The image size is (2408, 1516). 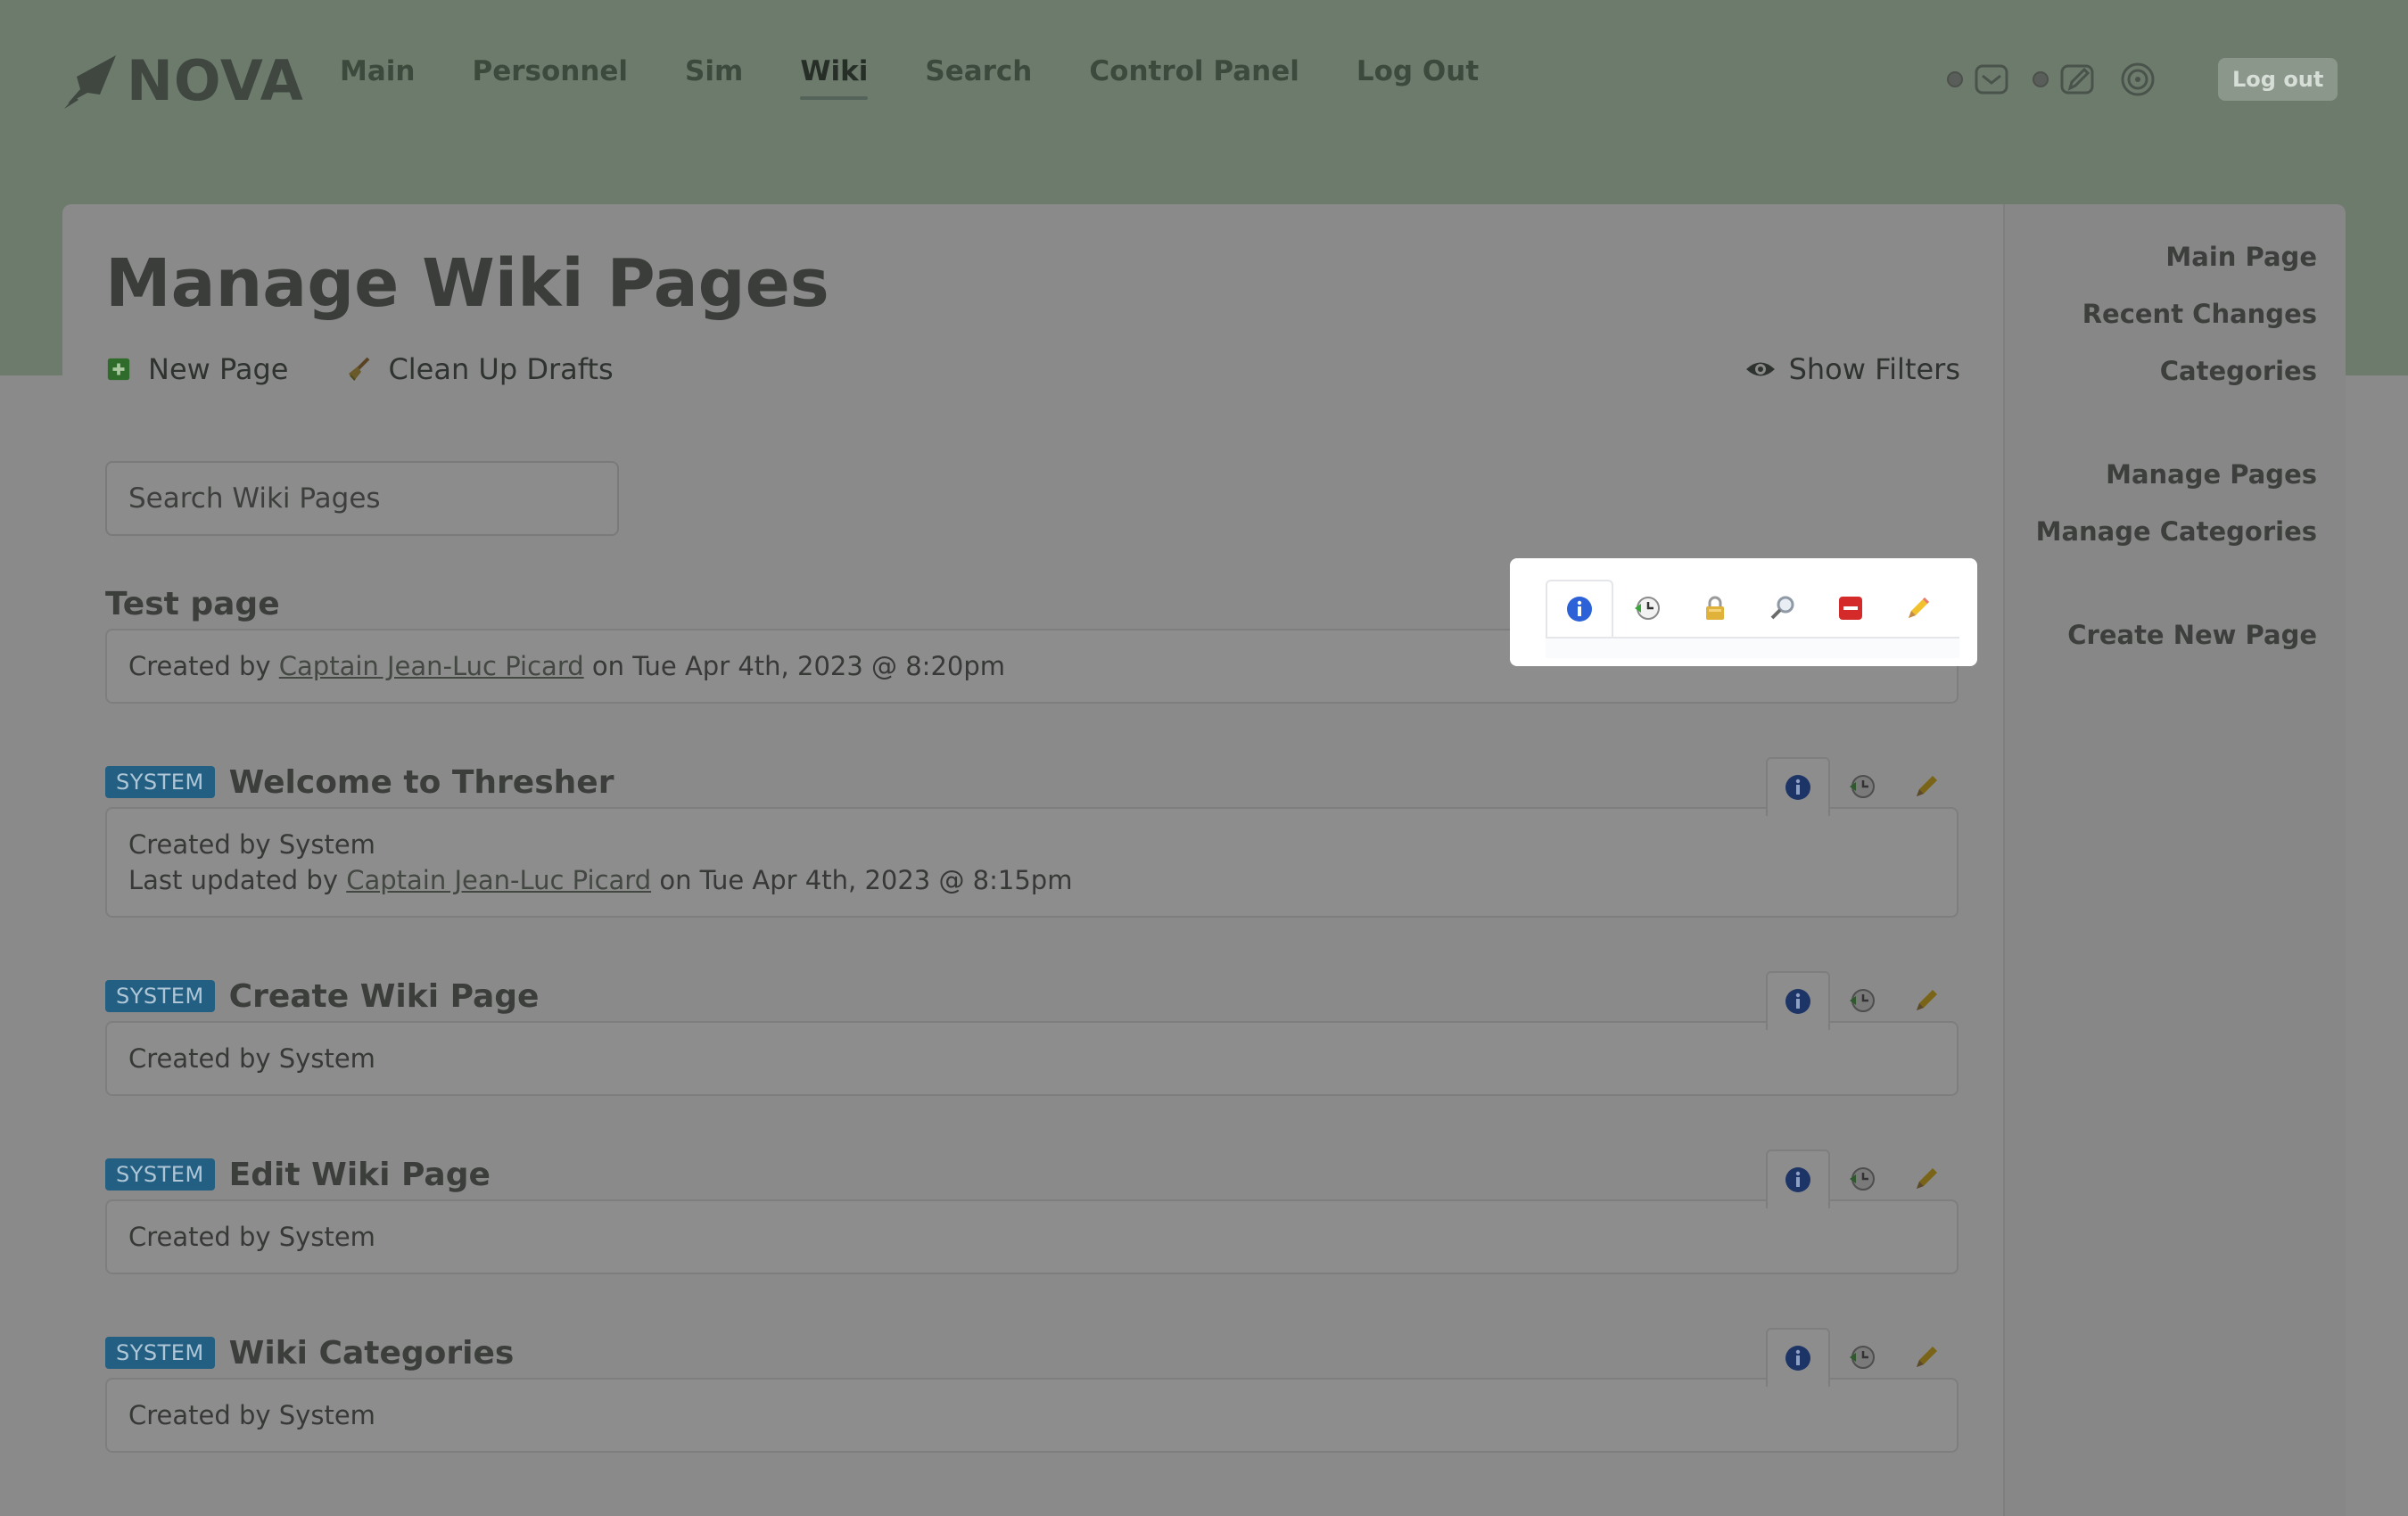 What do you see at coordinates (218, 369) in the screenshot?
I see `new-page-label: New Page` at bounding box center [218, 369].